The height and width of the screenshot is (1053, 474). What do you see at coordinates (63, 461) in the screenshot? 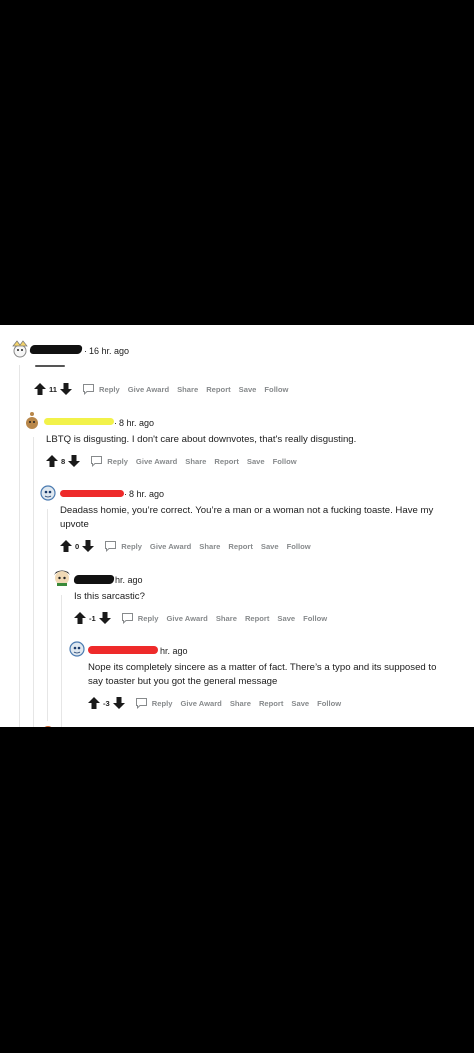
I see `vote-score: 8` at bounding box center [63, 461].